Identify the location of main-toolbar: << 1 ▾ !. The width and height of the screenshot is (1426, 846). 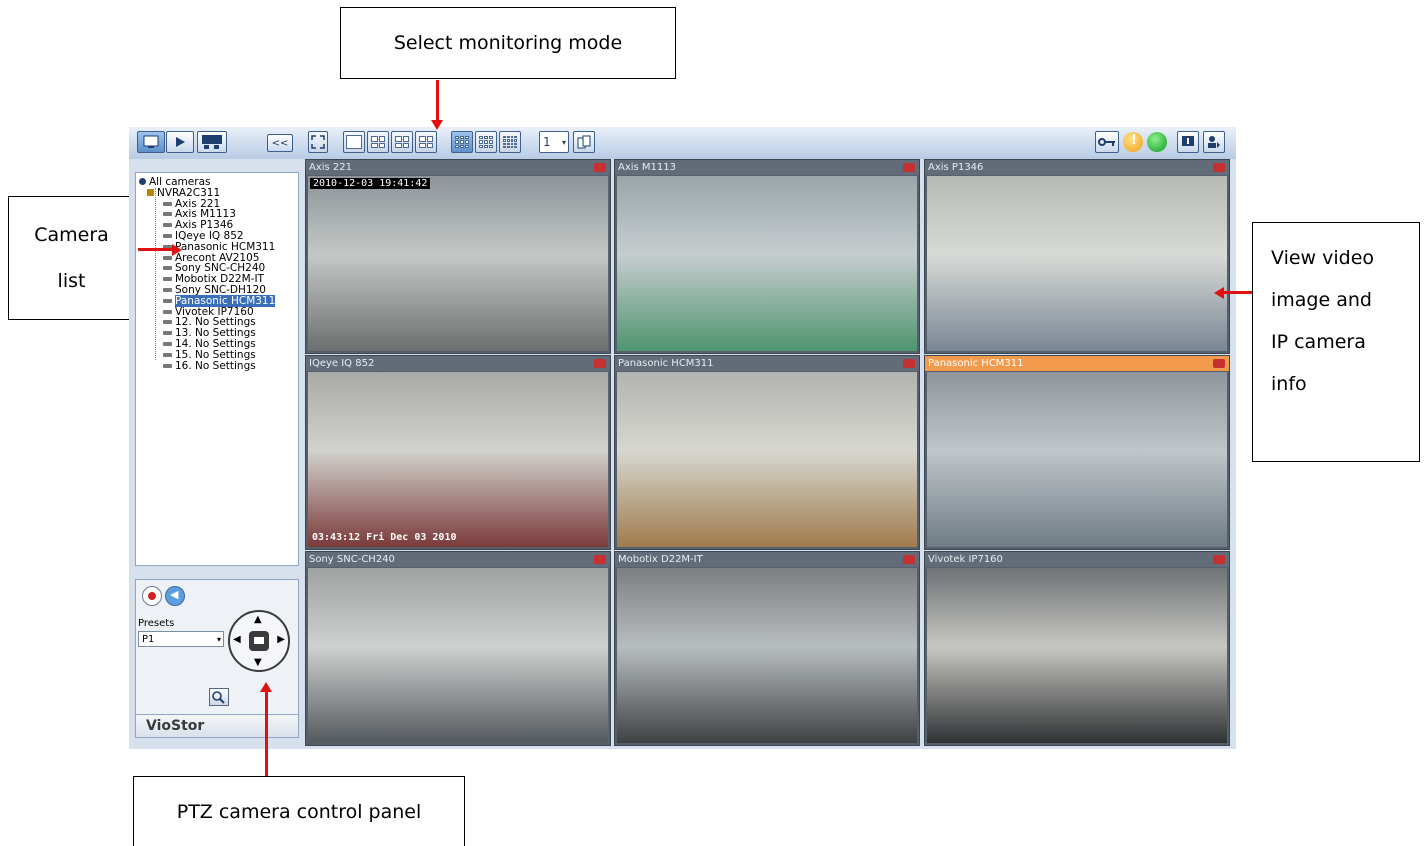
(682, 143).